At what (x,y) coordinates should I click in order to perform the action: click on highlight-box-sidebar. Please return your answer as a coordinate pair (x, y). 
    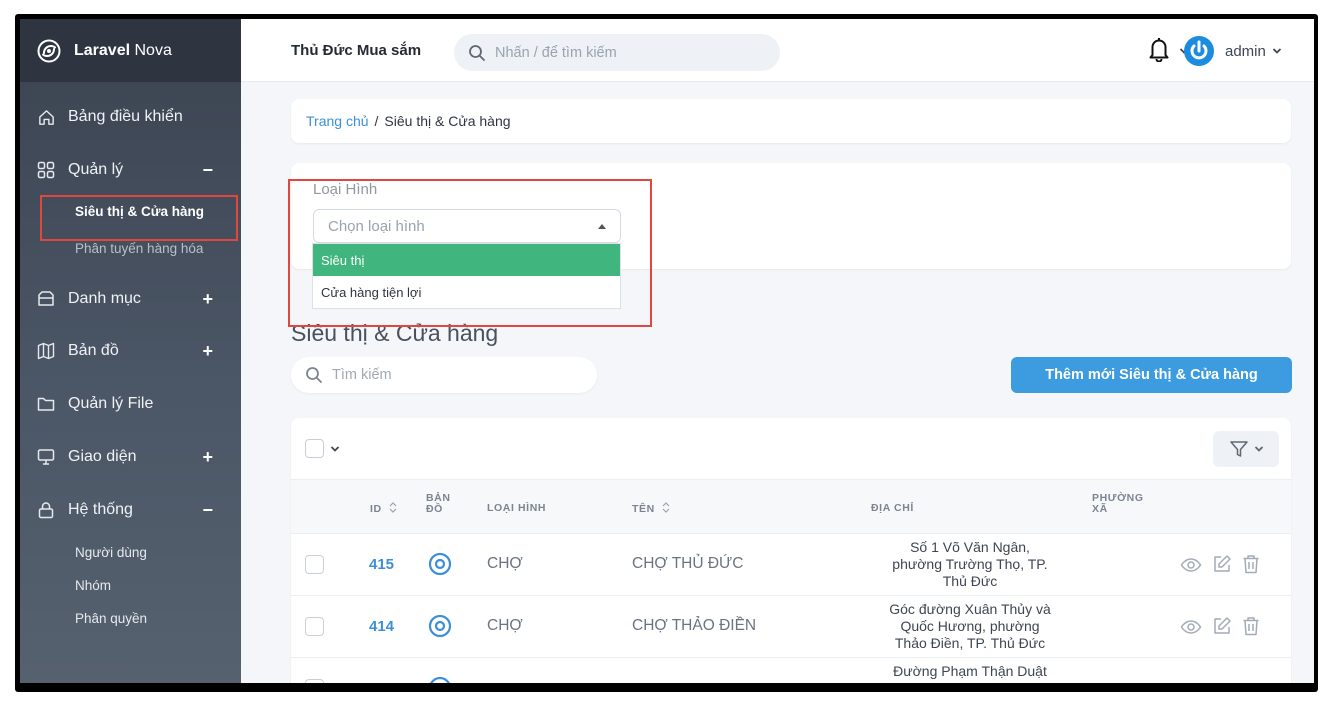
    Looking at the image, I should click on (139, 218).